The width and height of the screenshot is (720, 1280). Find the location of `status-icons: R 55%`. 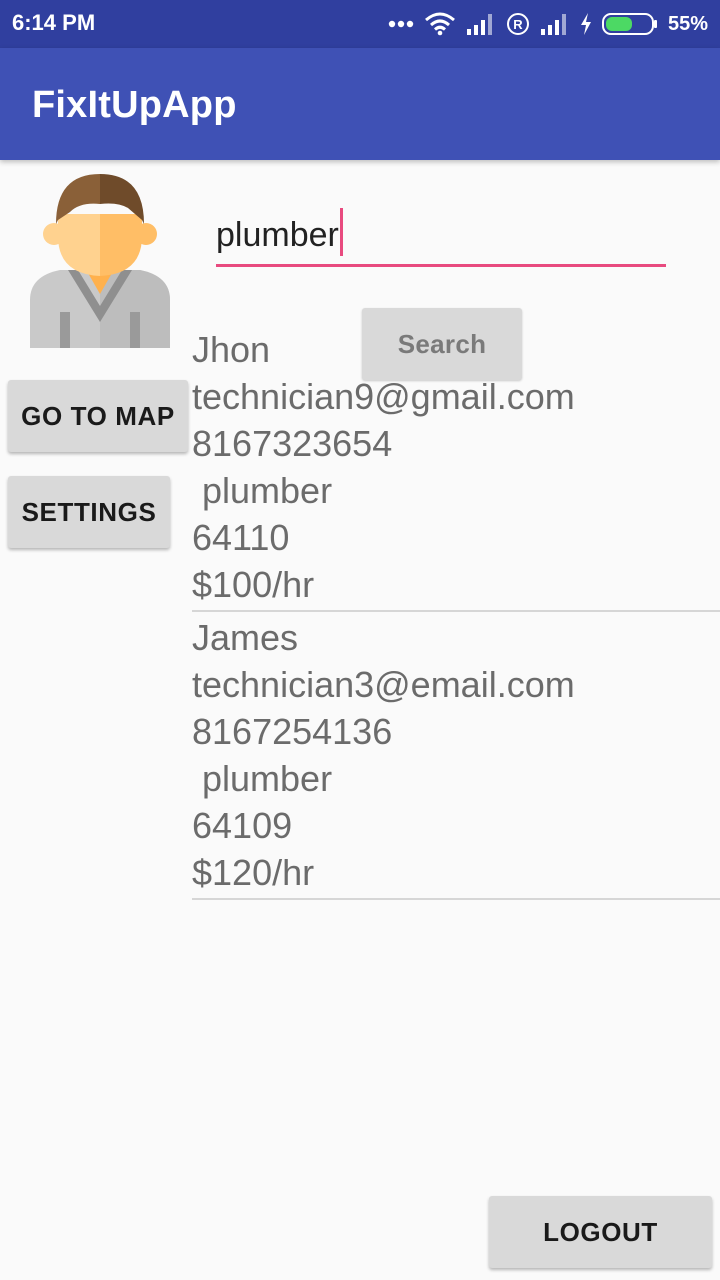

status-icons: R 55% is located at coordinates (548, 24).